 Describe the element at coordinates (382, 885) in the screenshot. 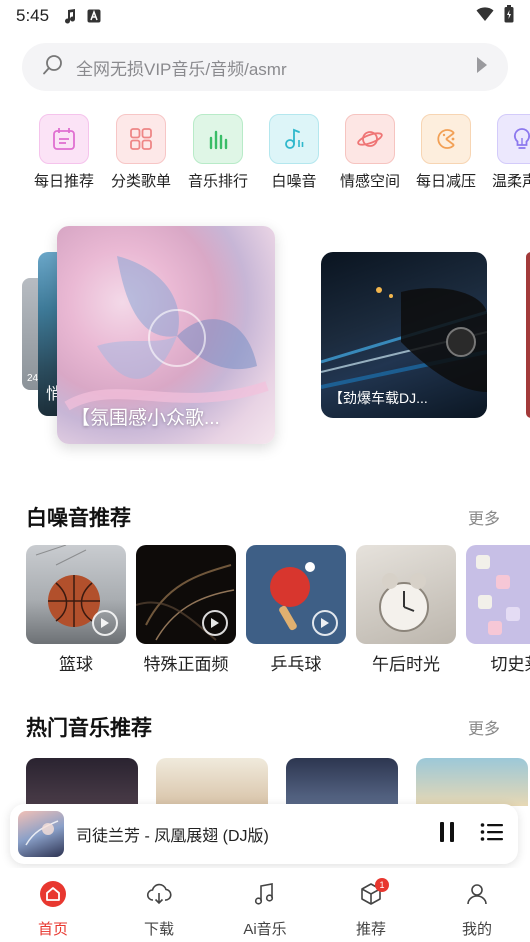

I see `notification-badge: 1` at that location.